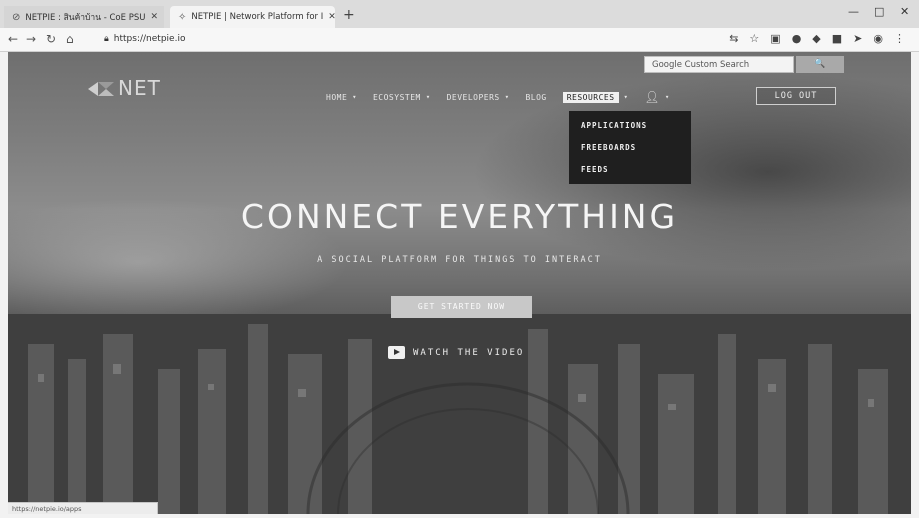 The image size is (919, 518). I want to click on menu-icon: ⋮, so click(899, 38).